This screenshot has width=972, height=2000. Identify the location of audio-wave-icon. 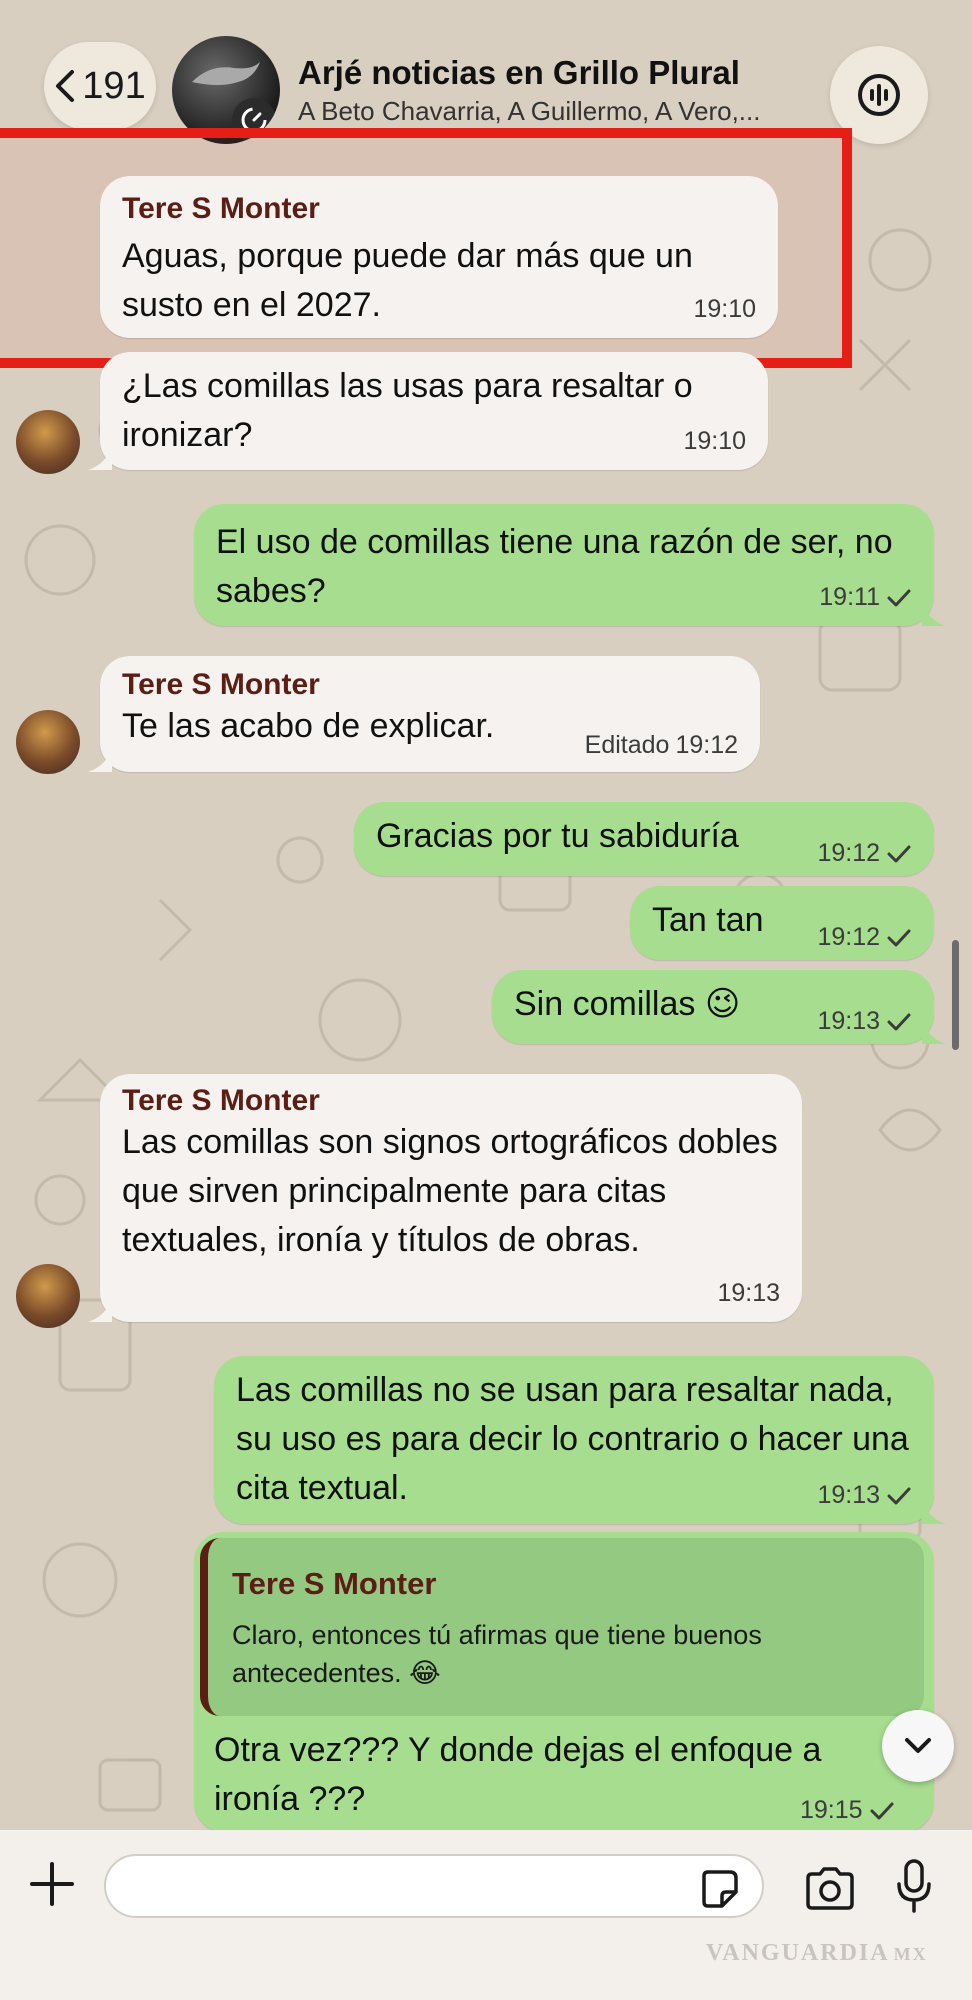
(879, 95).